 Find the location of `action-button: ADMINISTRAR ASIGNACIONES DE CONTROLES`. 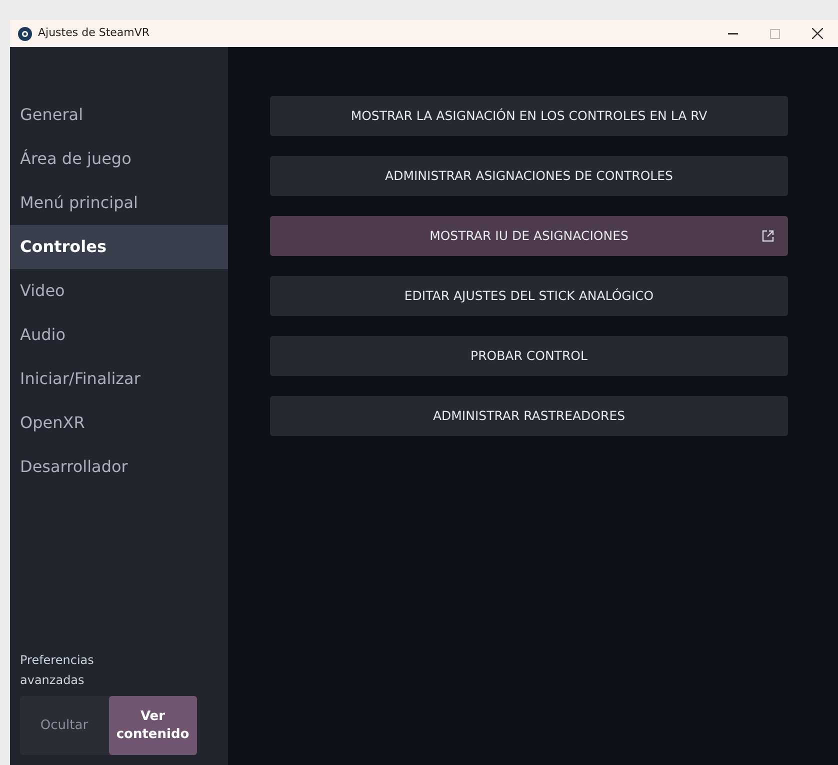

action-button: ADMINISTRAR ASIGNACIONES DE CONTROLES is located at coordinates (529, 176).